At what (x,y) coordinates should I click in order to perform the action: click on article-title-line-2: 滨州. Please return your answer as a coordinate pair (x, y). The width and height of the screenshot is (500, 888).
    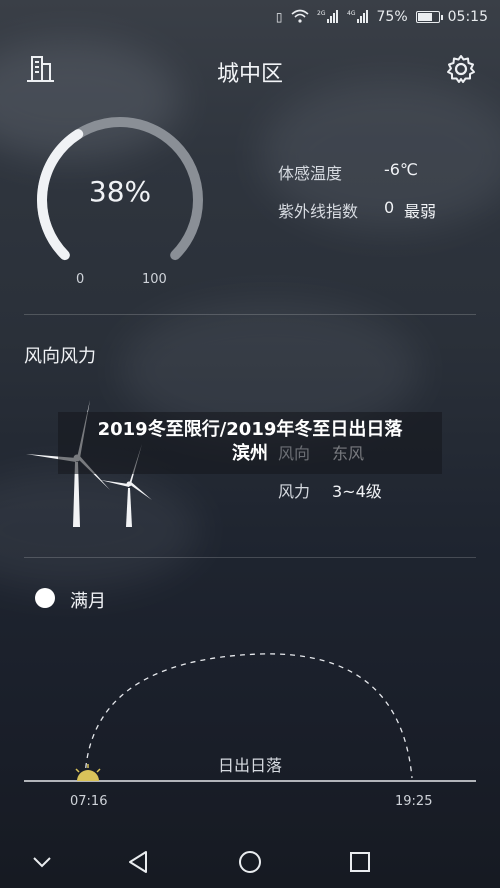
    Looking at the image, I should click on (250, 453).